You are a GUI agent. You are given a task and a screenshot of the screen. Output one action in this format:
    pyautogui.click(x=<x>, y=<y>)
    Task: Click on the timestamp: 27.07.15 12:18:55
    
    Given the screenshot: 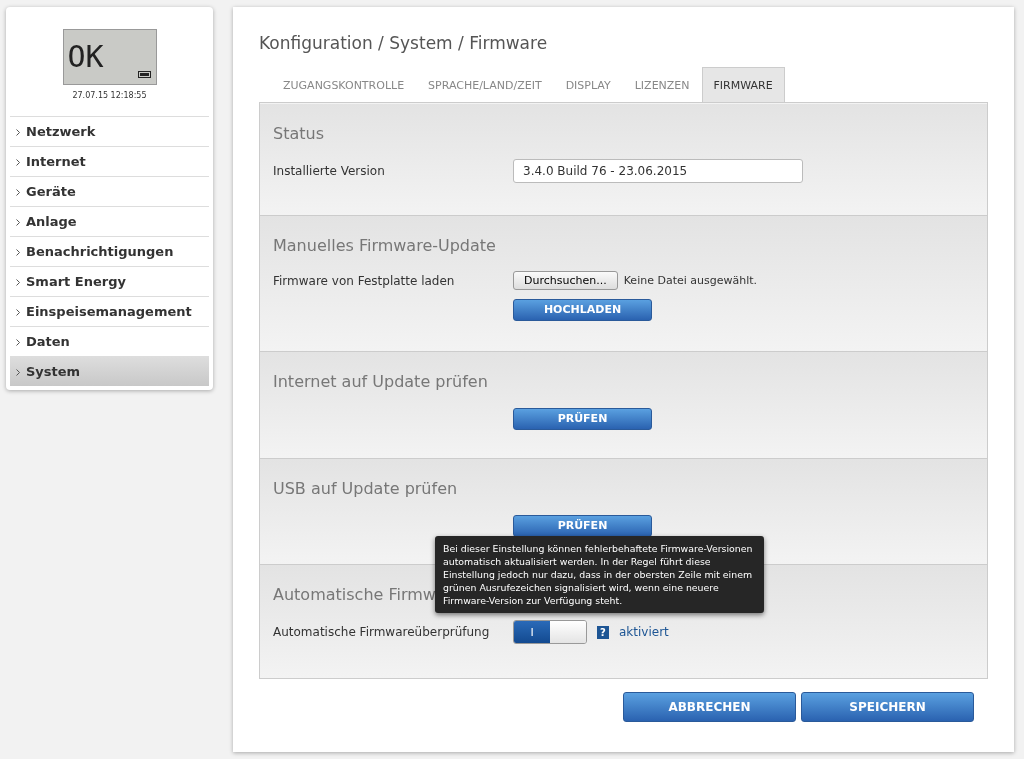 What is the action you would take?
    pyautogui.click(x=109, y=95)
    